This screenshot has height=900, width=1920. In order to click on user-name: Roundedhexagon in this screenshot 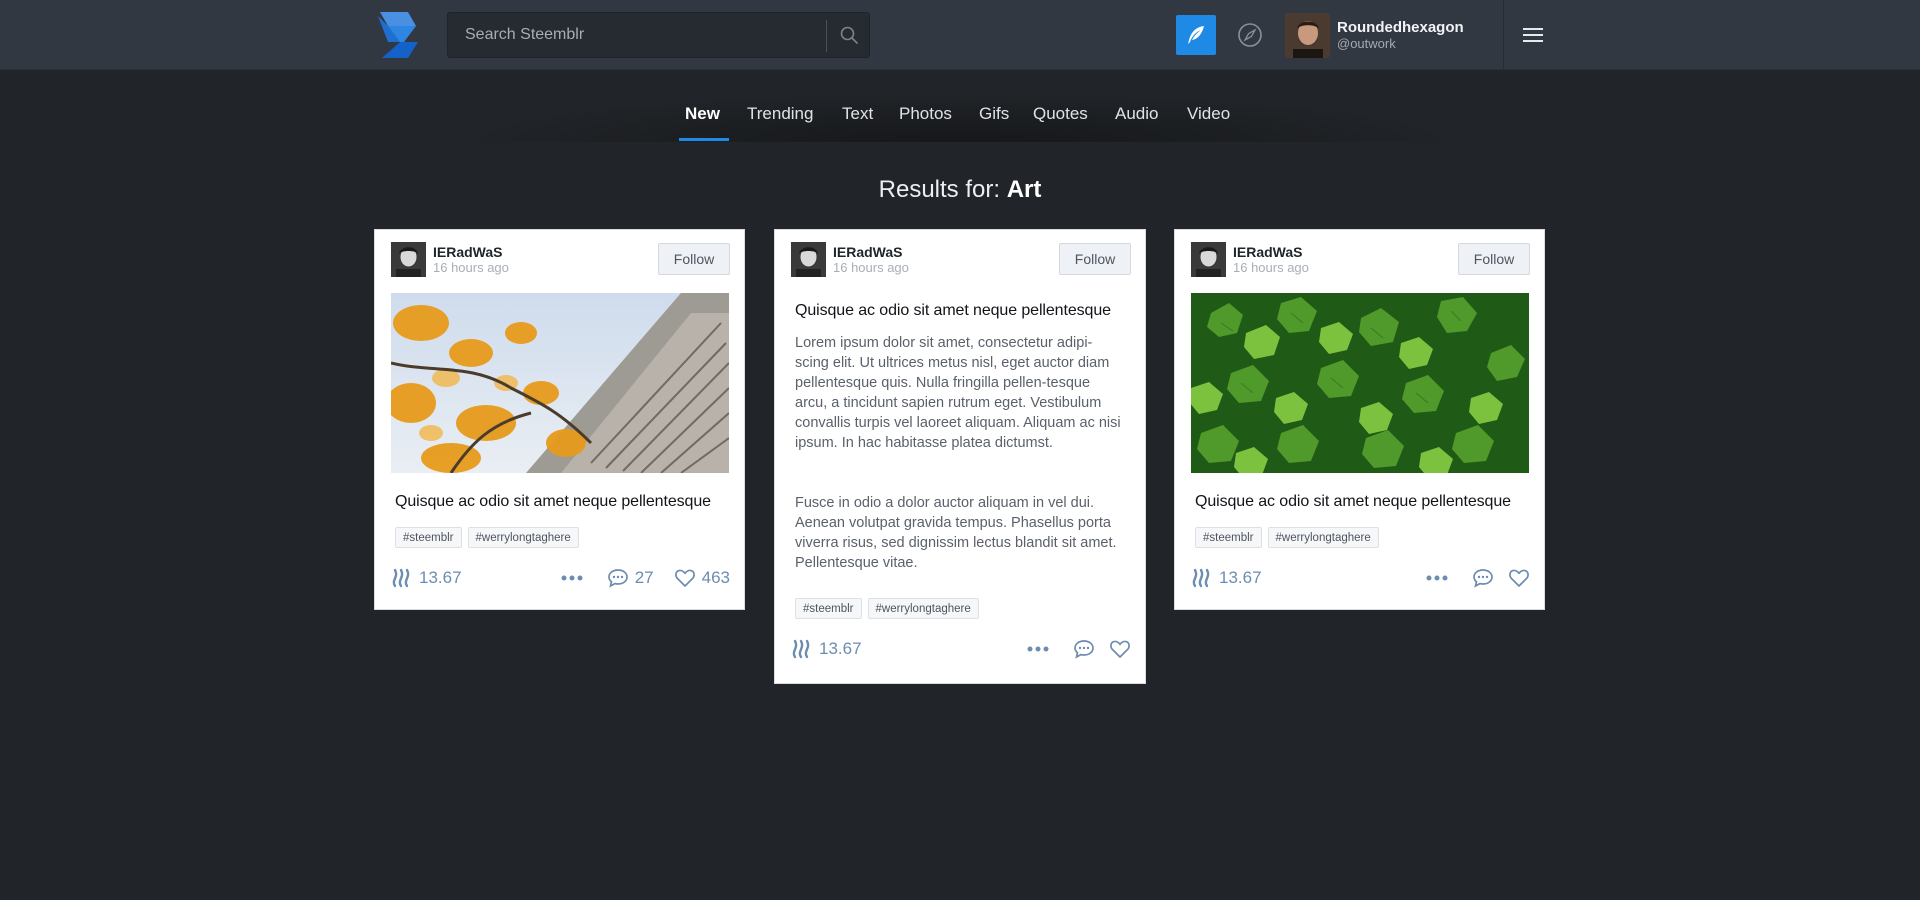, I will do `click(1400, 27)`.